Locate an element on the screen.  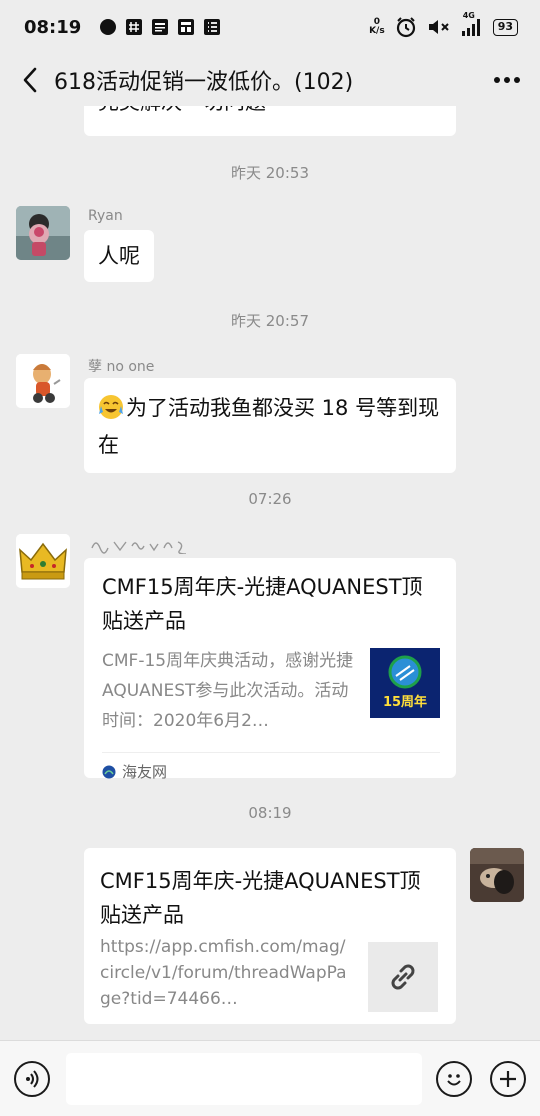
notification-dot-icon is located at coordinates (108, 27).